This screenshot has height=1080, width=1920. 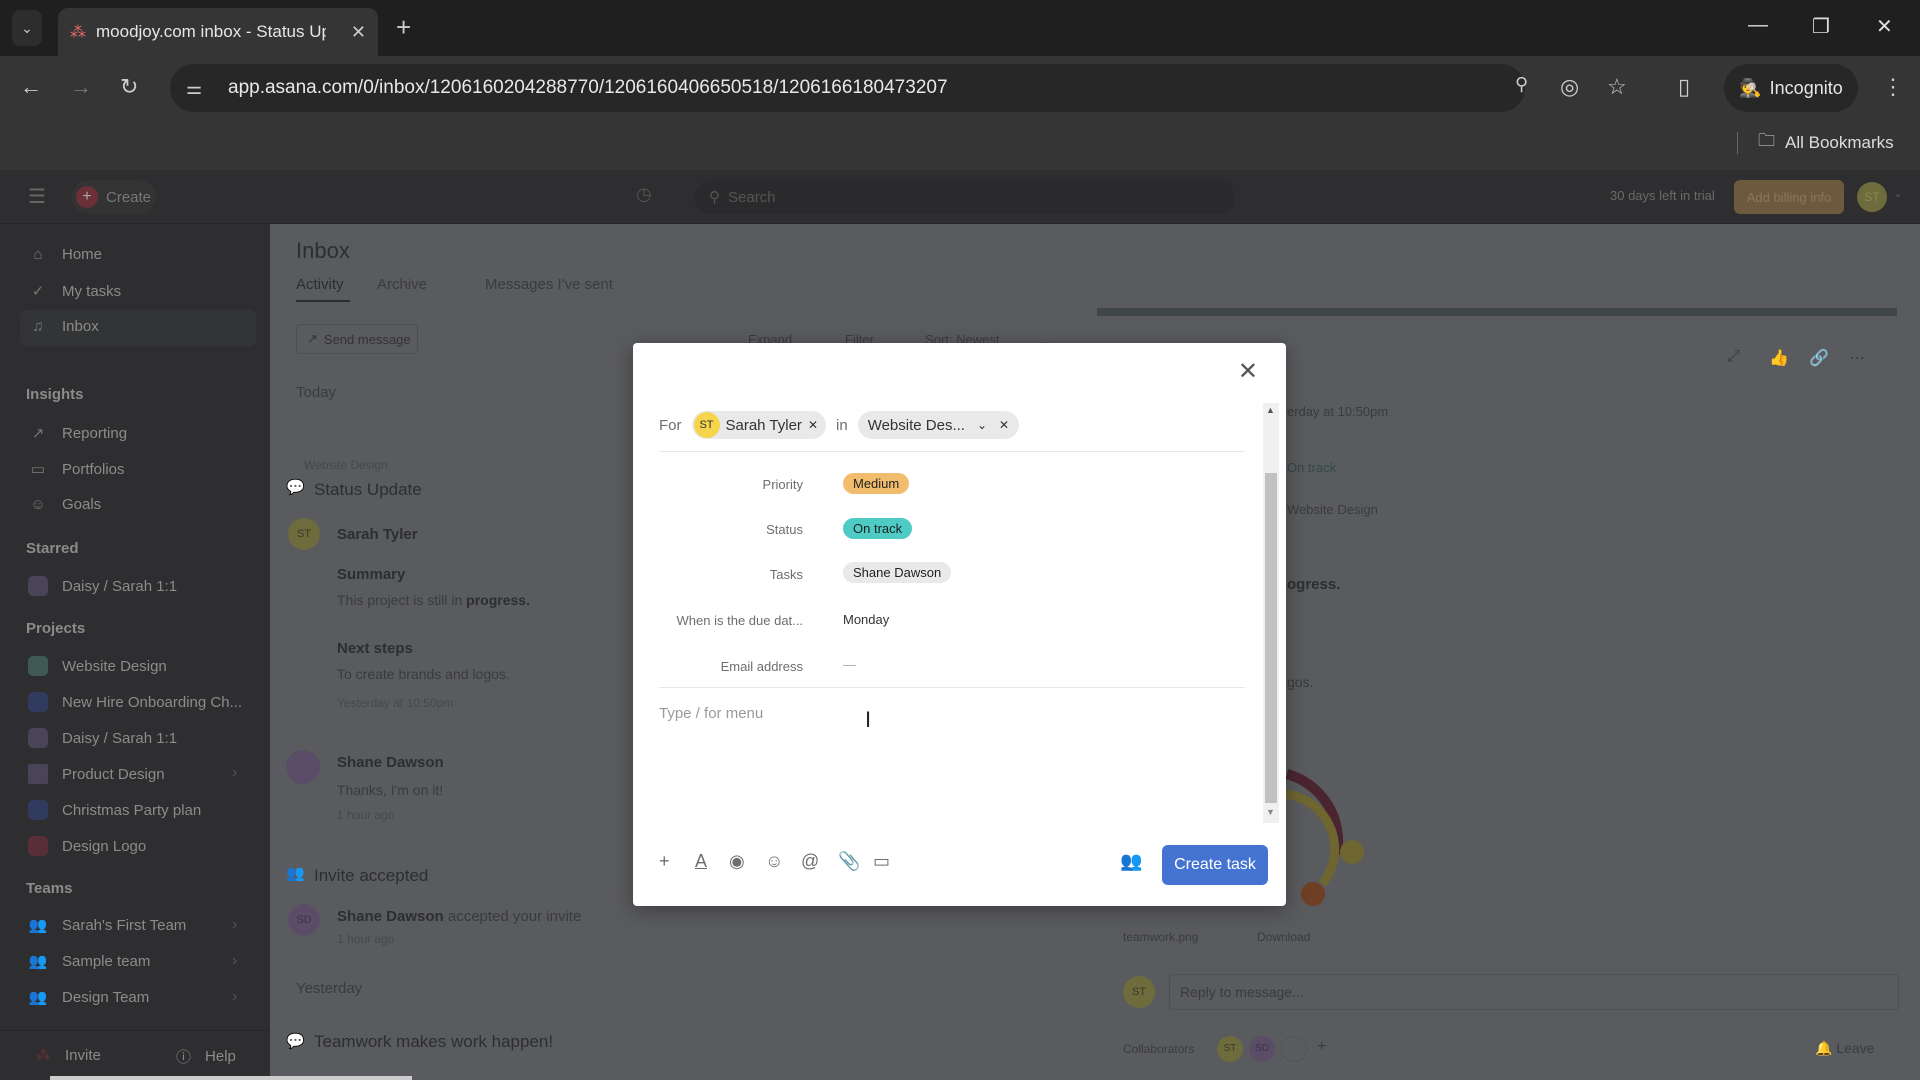 What do you see at coordinates (1313, 894) in the screenshot?
I see `image-dot` at bounding box center [1313, 894].